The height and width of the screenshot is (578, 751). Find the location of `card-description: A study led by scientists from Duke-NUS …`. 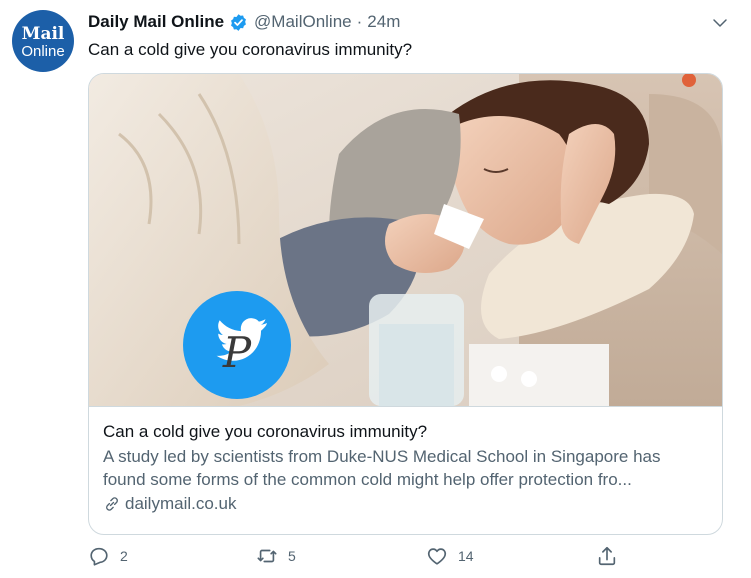

card-description: A study led by scientists from Duke-NUS … is located at coordinates (405, 468).